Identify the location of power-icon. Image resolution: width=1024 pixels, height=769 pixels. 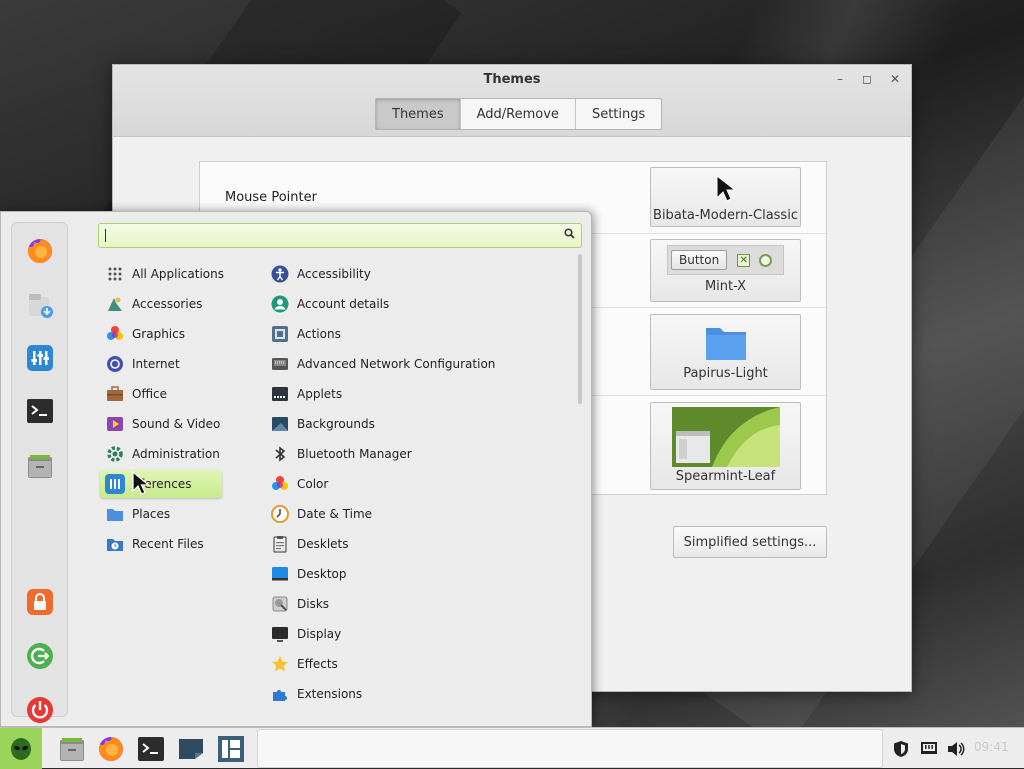
(40, 710).